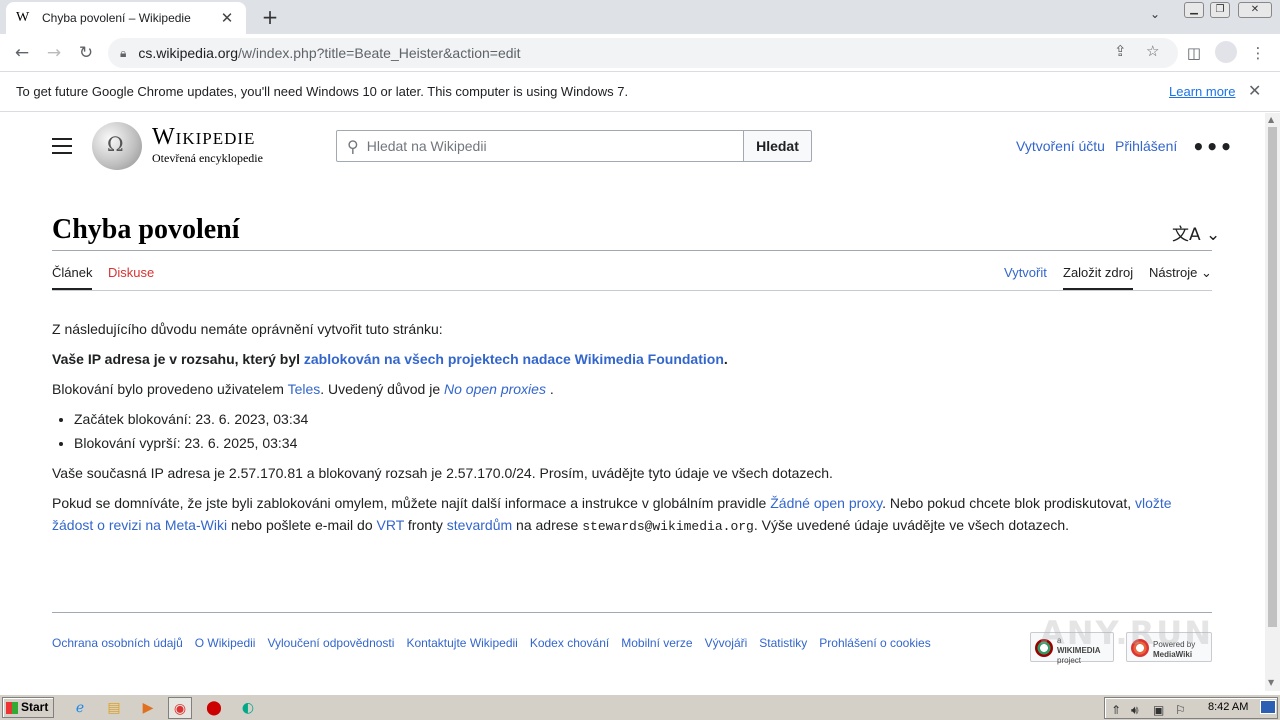  What do you see at coordinates (12, 708) in the screenshot?
I see `windows-flag-icon` at bounding box center [12, 708].